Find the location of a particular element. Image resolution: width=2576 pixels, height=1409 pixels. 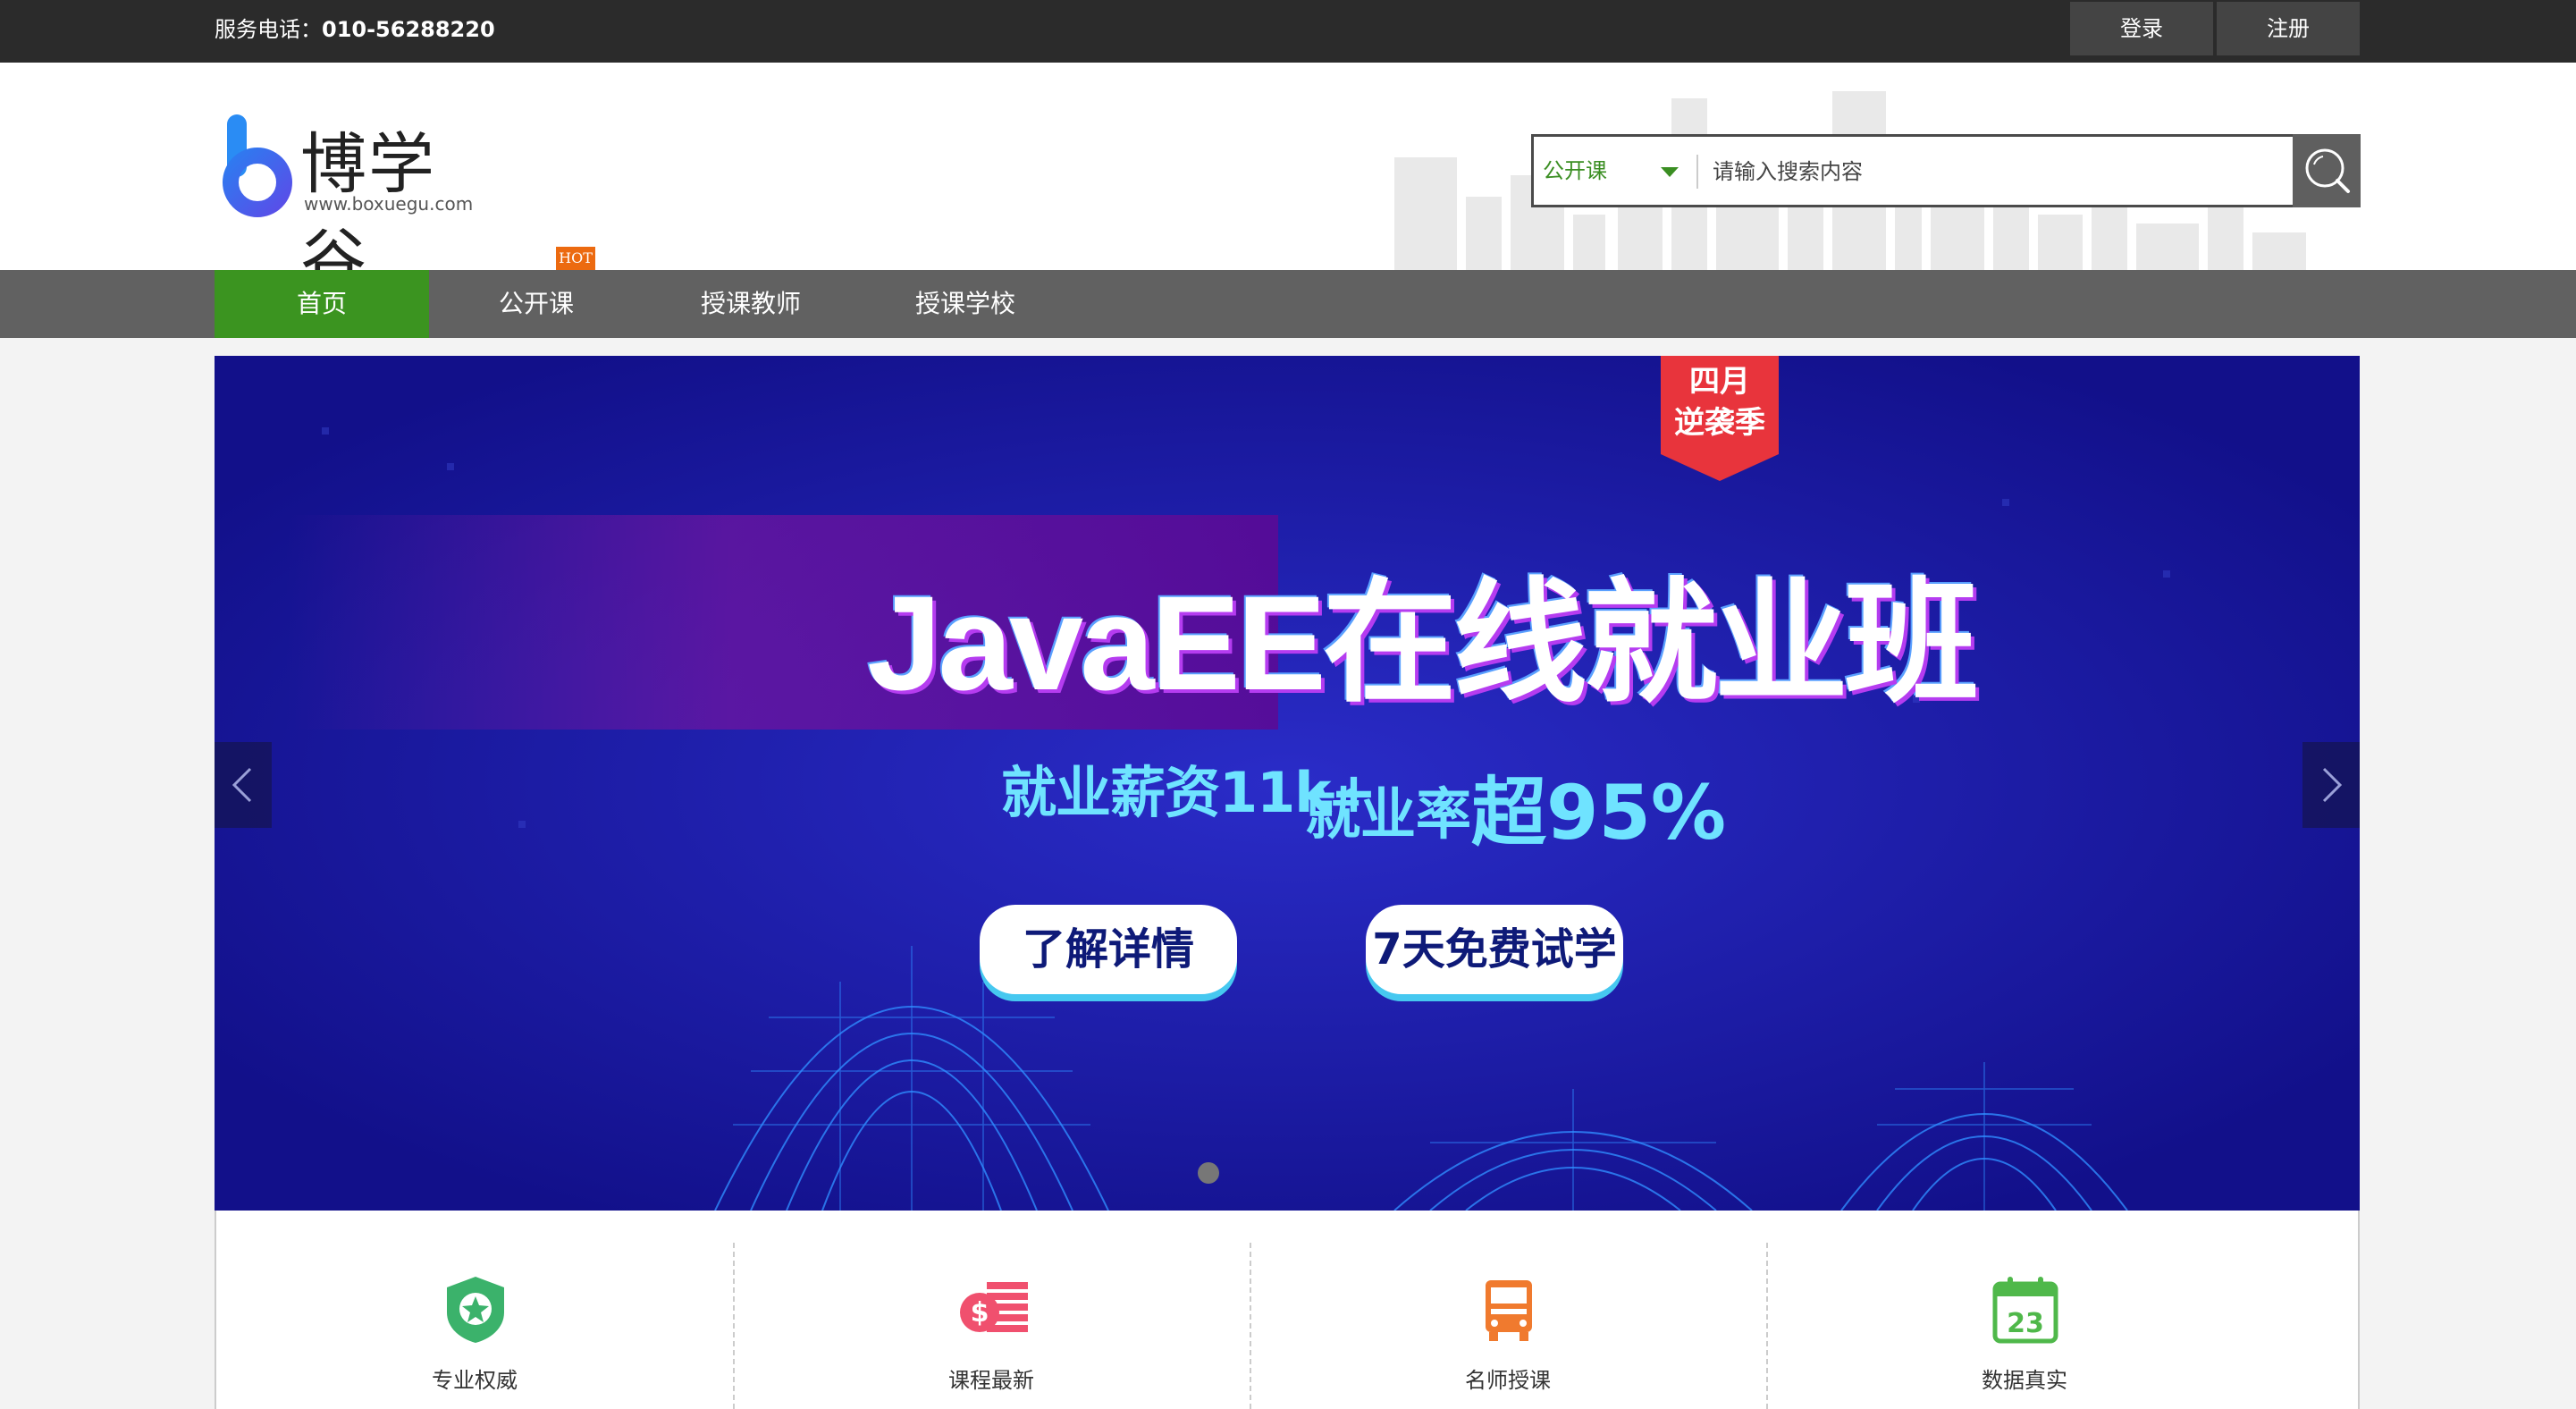

feature-professional: 专业权威 is located at coordinates (474, 1310).